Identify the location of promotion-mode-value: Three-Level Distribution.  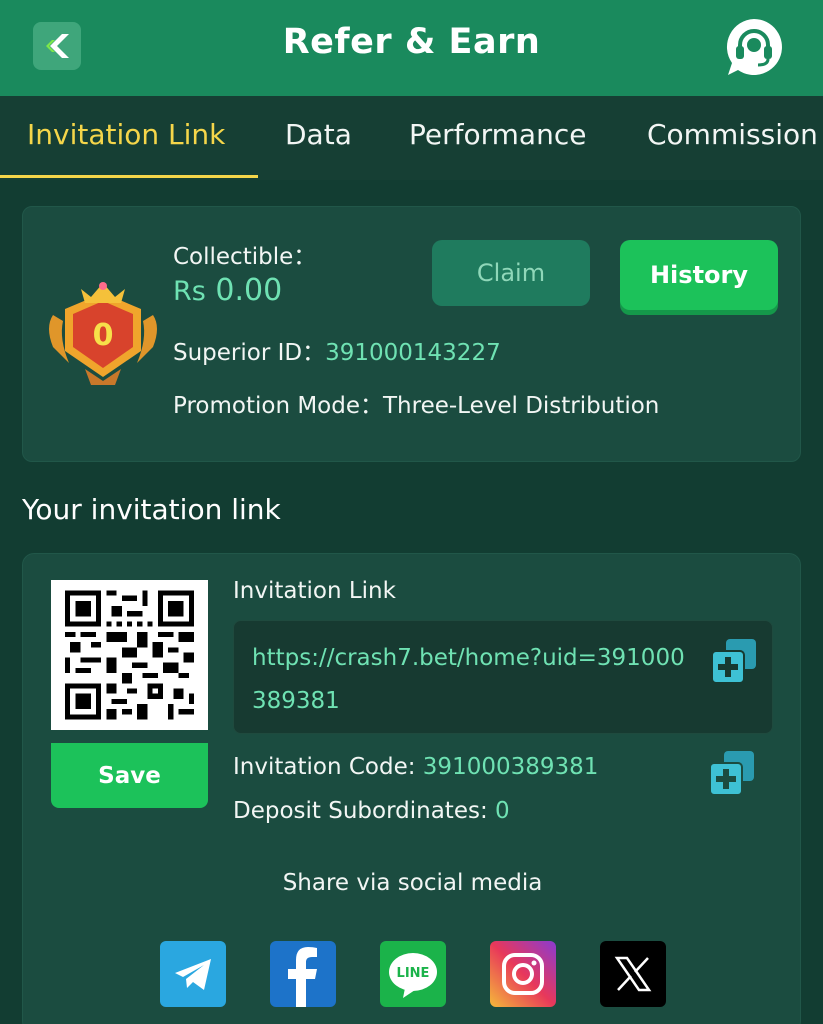
(521, 406).